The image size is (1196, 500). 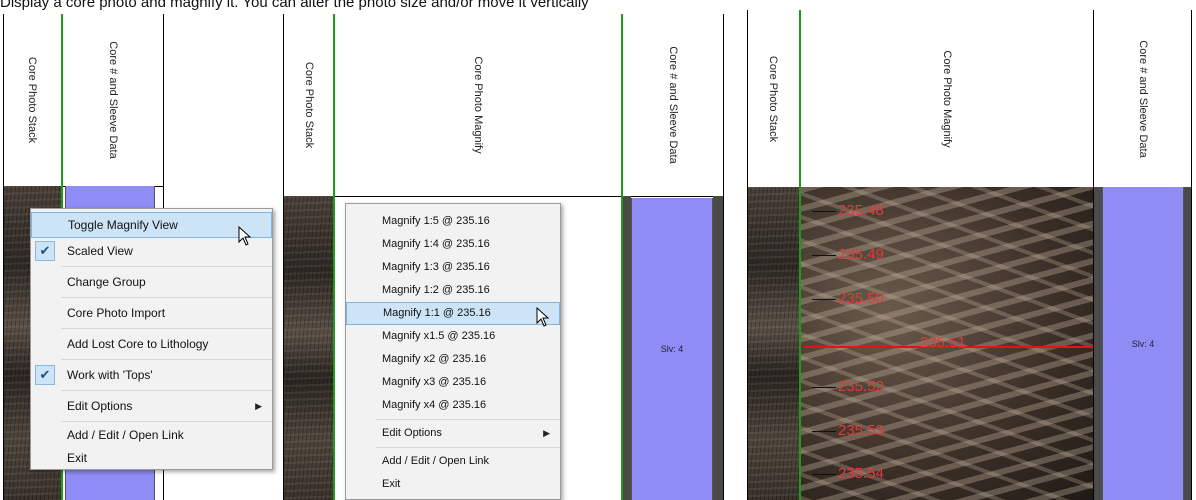 What do you see at coordinates (110, 375) in the screenshot?
I see `menu-item-label: Work with 'Tops'` at bounding box center [110, 375].